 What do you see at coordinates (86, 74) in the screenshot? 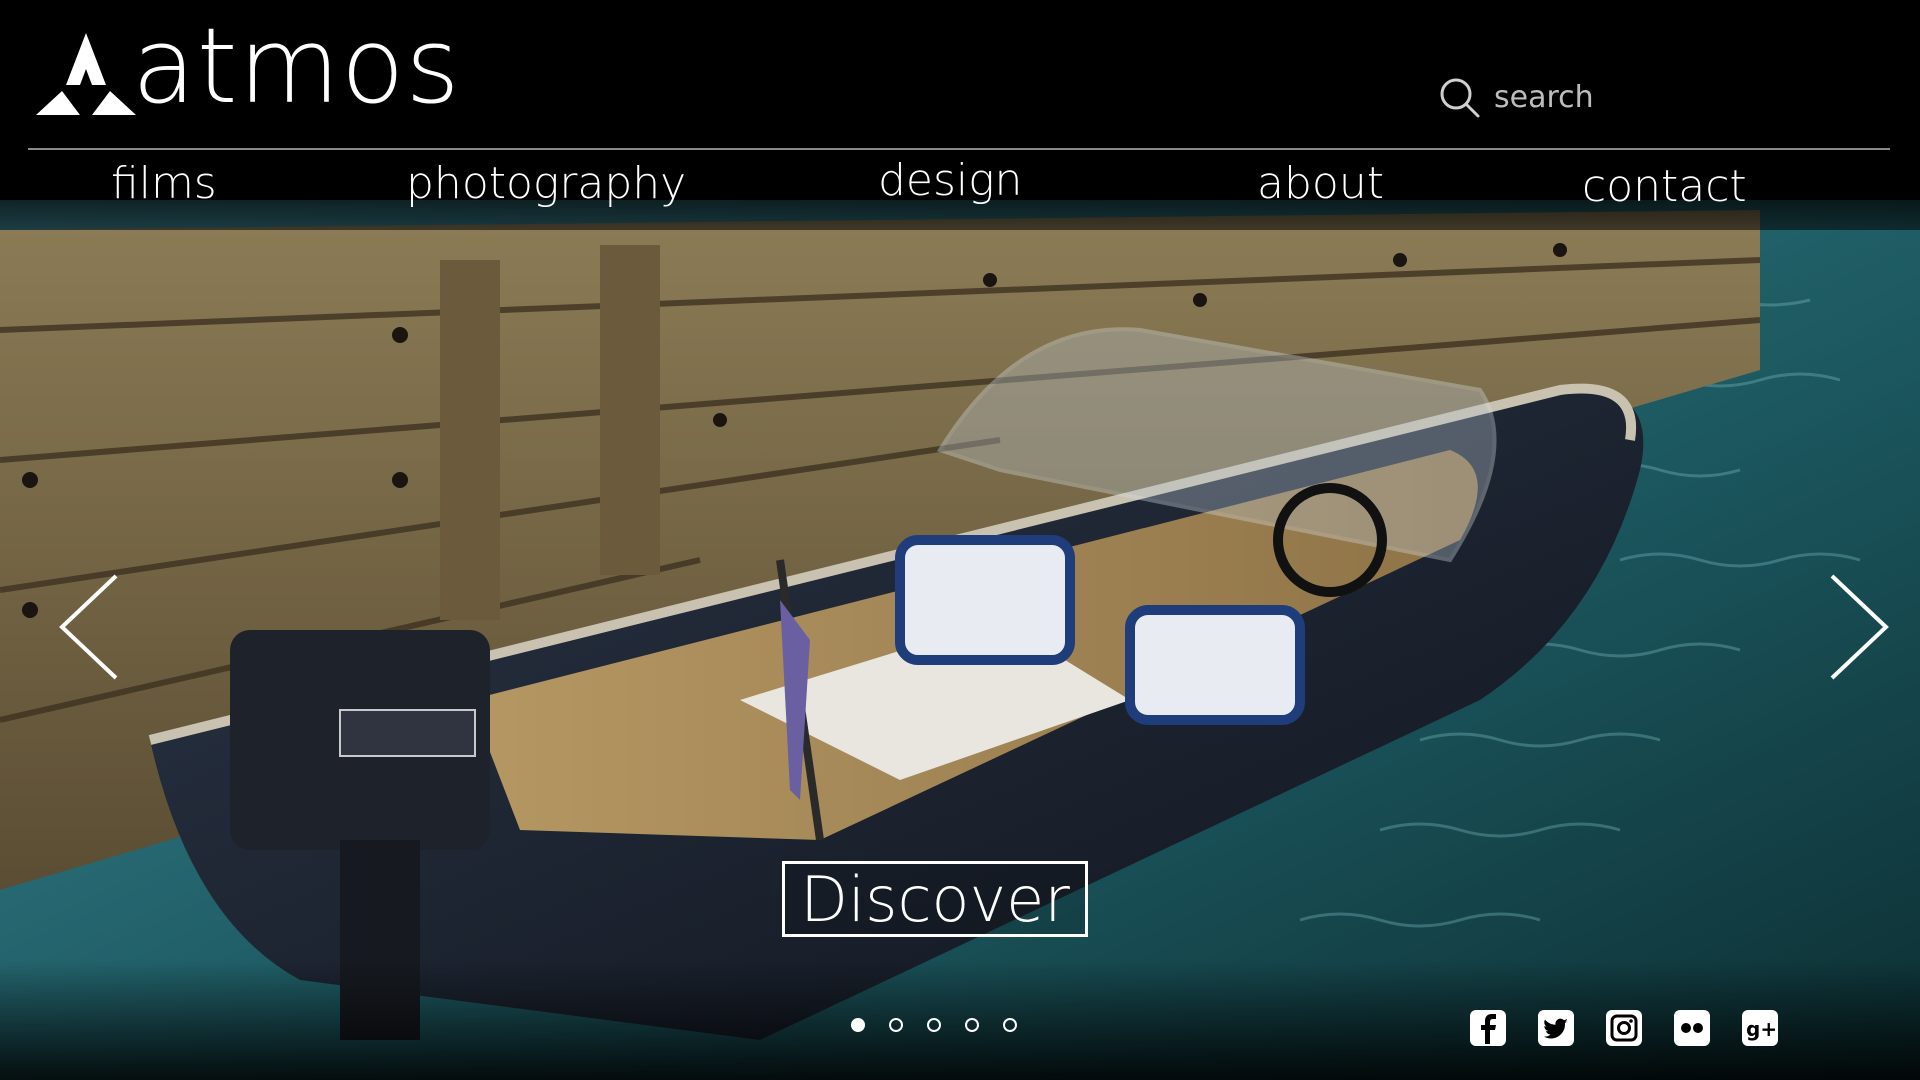
I see `logo-mark-icon` at bounding box center [86, 74].